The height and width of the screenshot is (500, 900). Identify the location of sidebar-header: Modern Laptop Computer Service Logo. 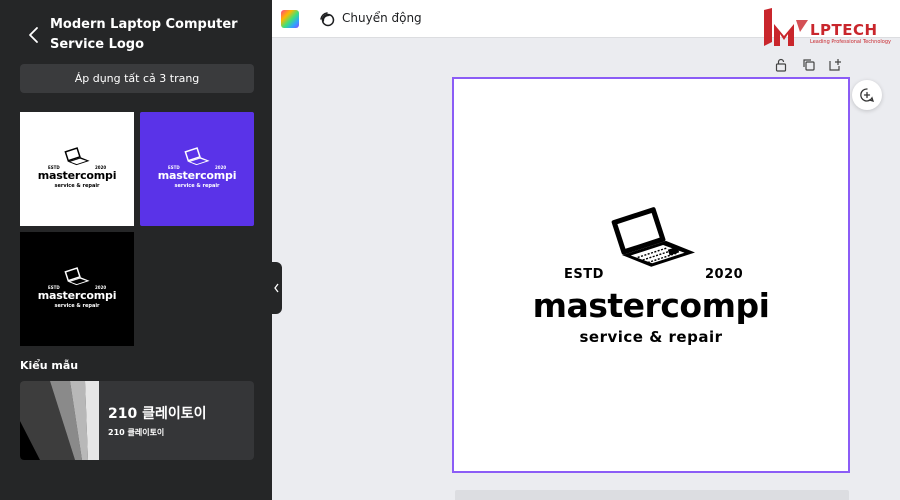
(136, 31).